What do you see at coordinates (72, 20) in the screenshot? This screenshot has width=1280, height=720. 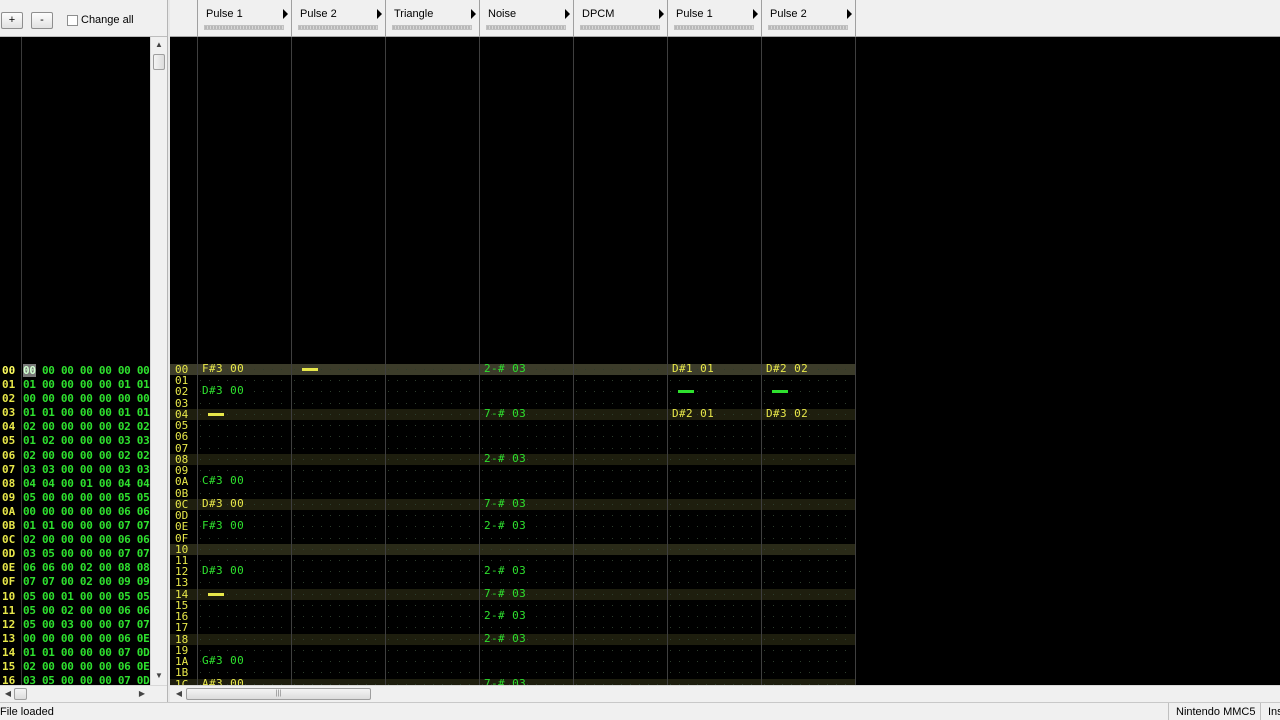 I see `checkbox-box` at bounding box center [72, 20].